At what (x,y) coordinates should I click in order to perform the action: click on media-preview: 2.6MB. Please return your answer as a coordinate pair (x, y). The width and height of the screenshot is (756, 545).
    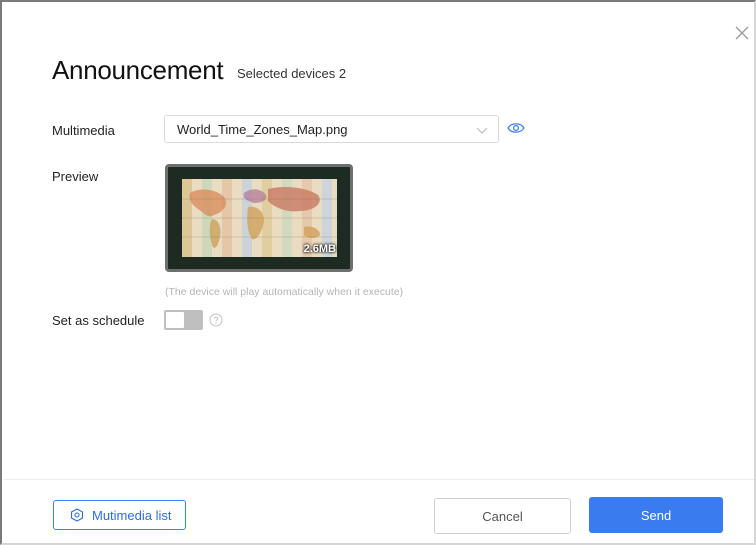
    Looking at the image, I should click on (259, 218).